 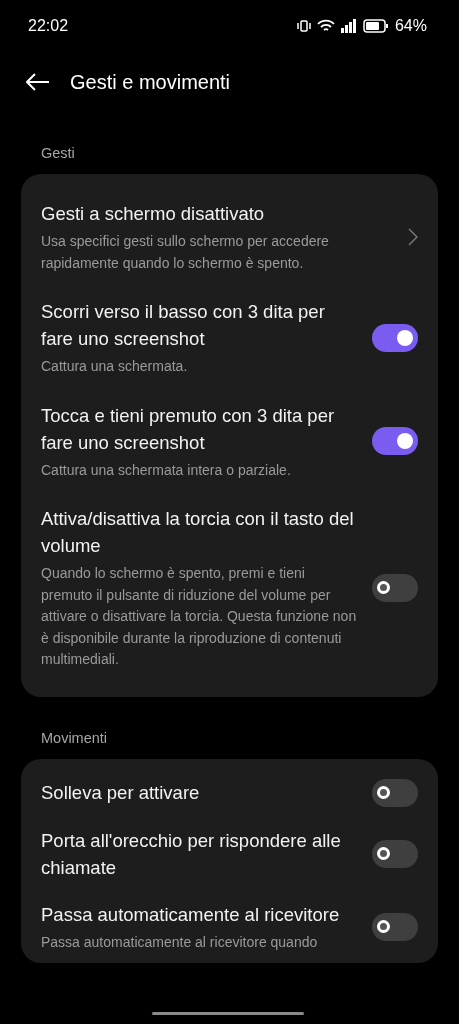 I want to click on setting-description: Passa automaticamente al ricevitore quando, so click(x=180, y=942).